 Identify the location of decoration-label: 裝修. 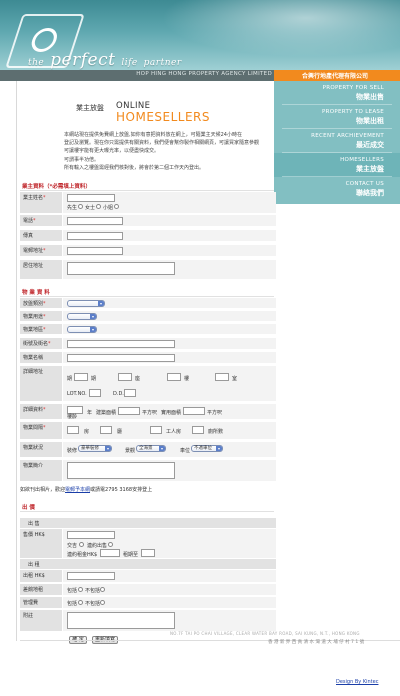
(72, 451).